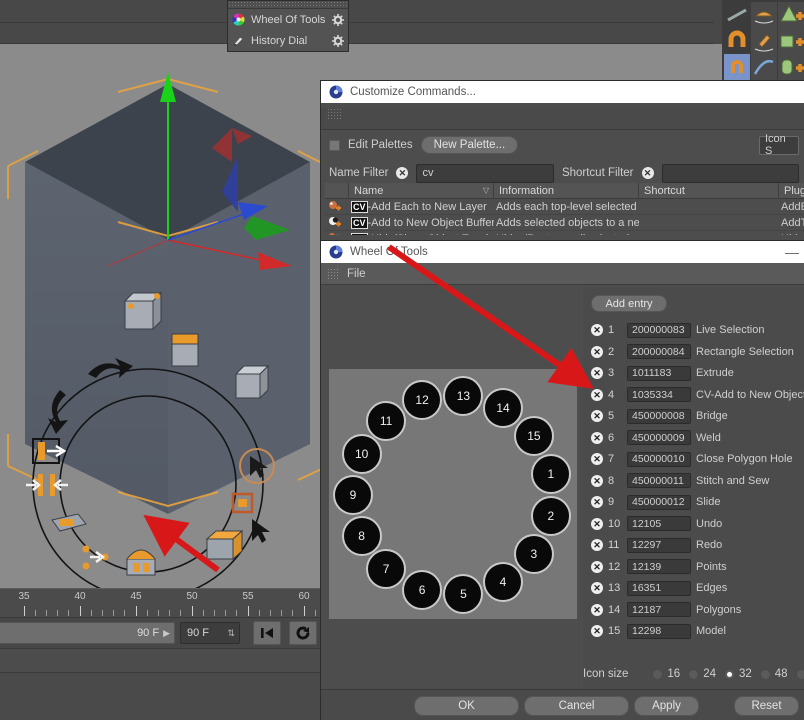 The width and height of the screenshot is (804, 720). I want to click on icon-size-dropdown: Icon S, so click(779, 145).